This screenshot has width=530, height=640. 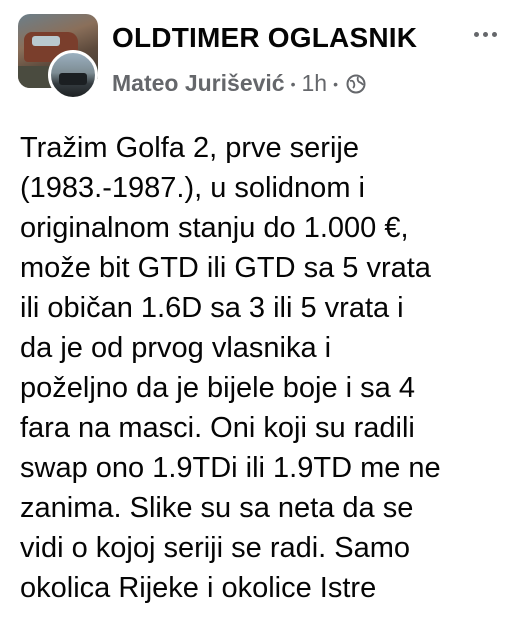 I want to click on post-text-line: ili običan 1.6D sa 3 ili 5 vrata i, so click(x=212, y=308).